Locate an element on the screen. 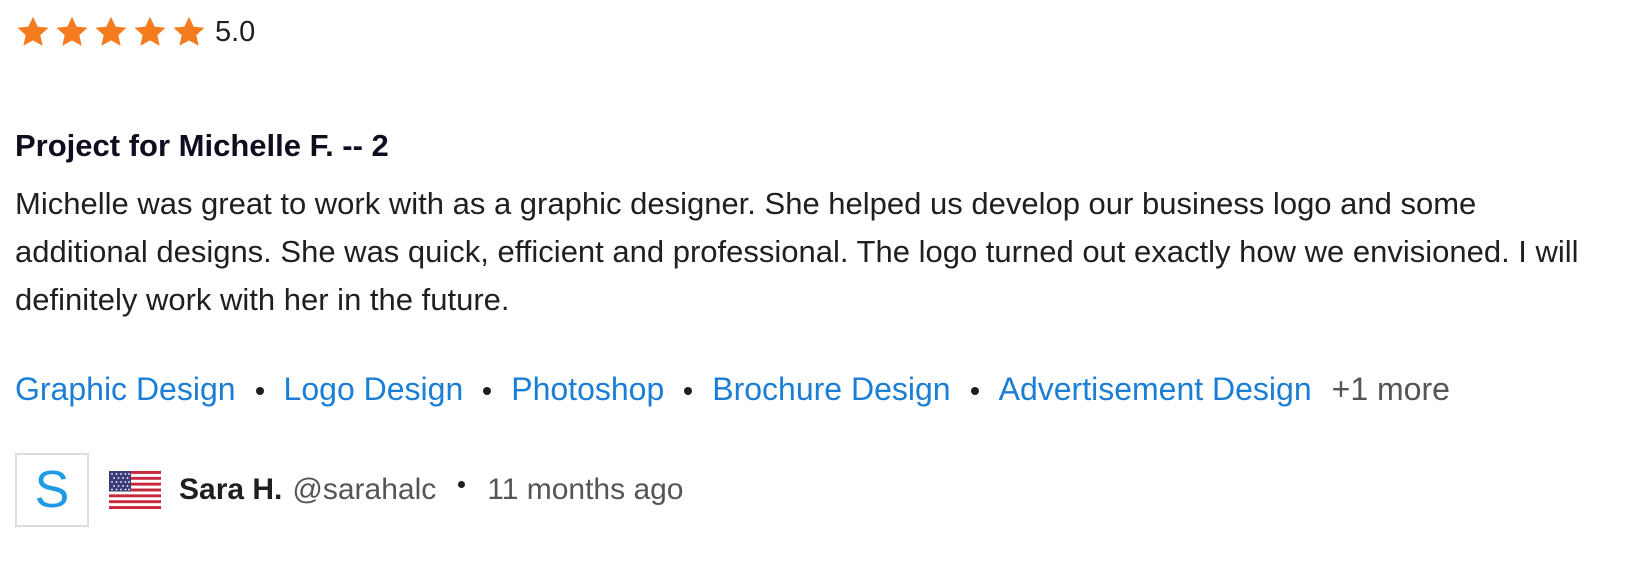  skill-link-photoshop: Photoshop is located at coordinates (587, 389).